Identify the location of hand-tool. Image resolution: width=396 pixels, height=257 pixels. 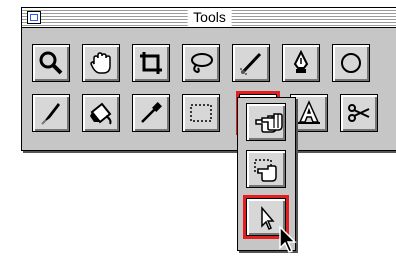
(101, 63).